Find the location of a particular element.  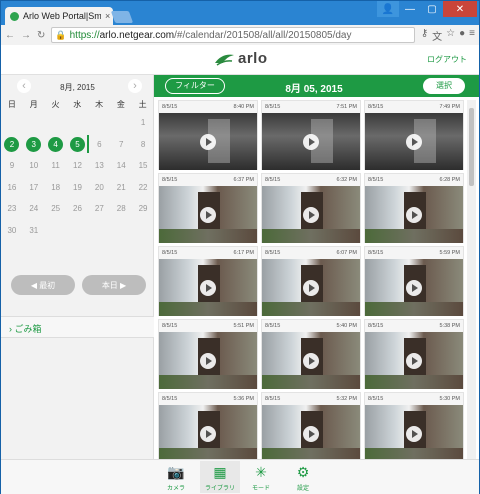

account-icon: ● is located at coordinates (462, 35).